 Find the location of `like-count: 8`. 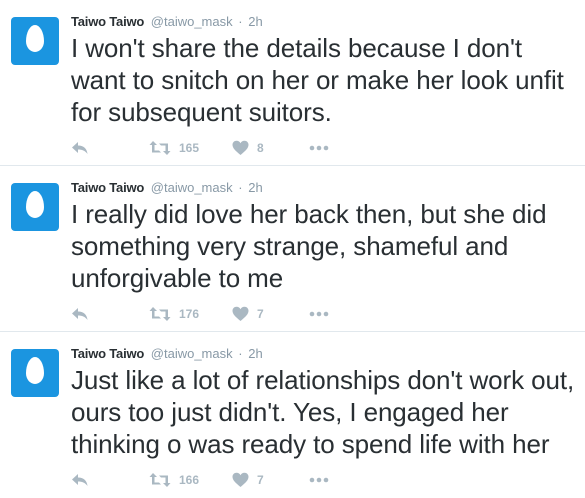

like-count: 8 is located at coordinates (260, 148).